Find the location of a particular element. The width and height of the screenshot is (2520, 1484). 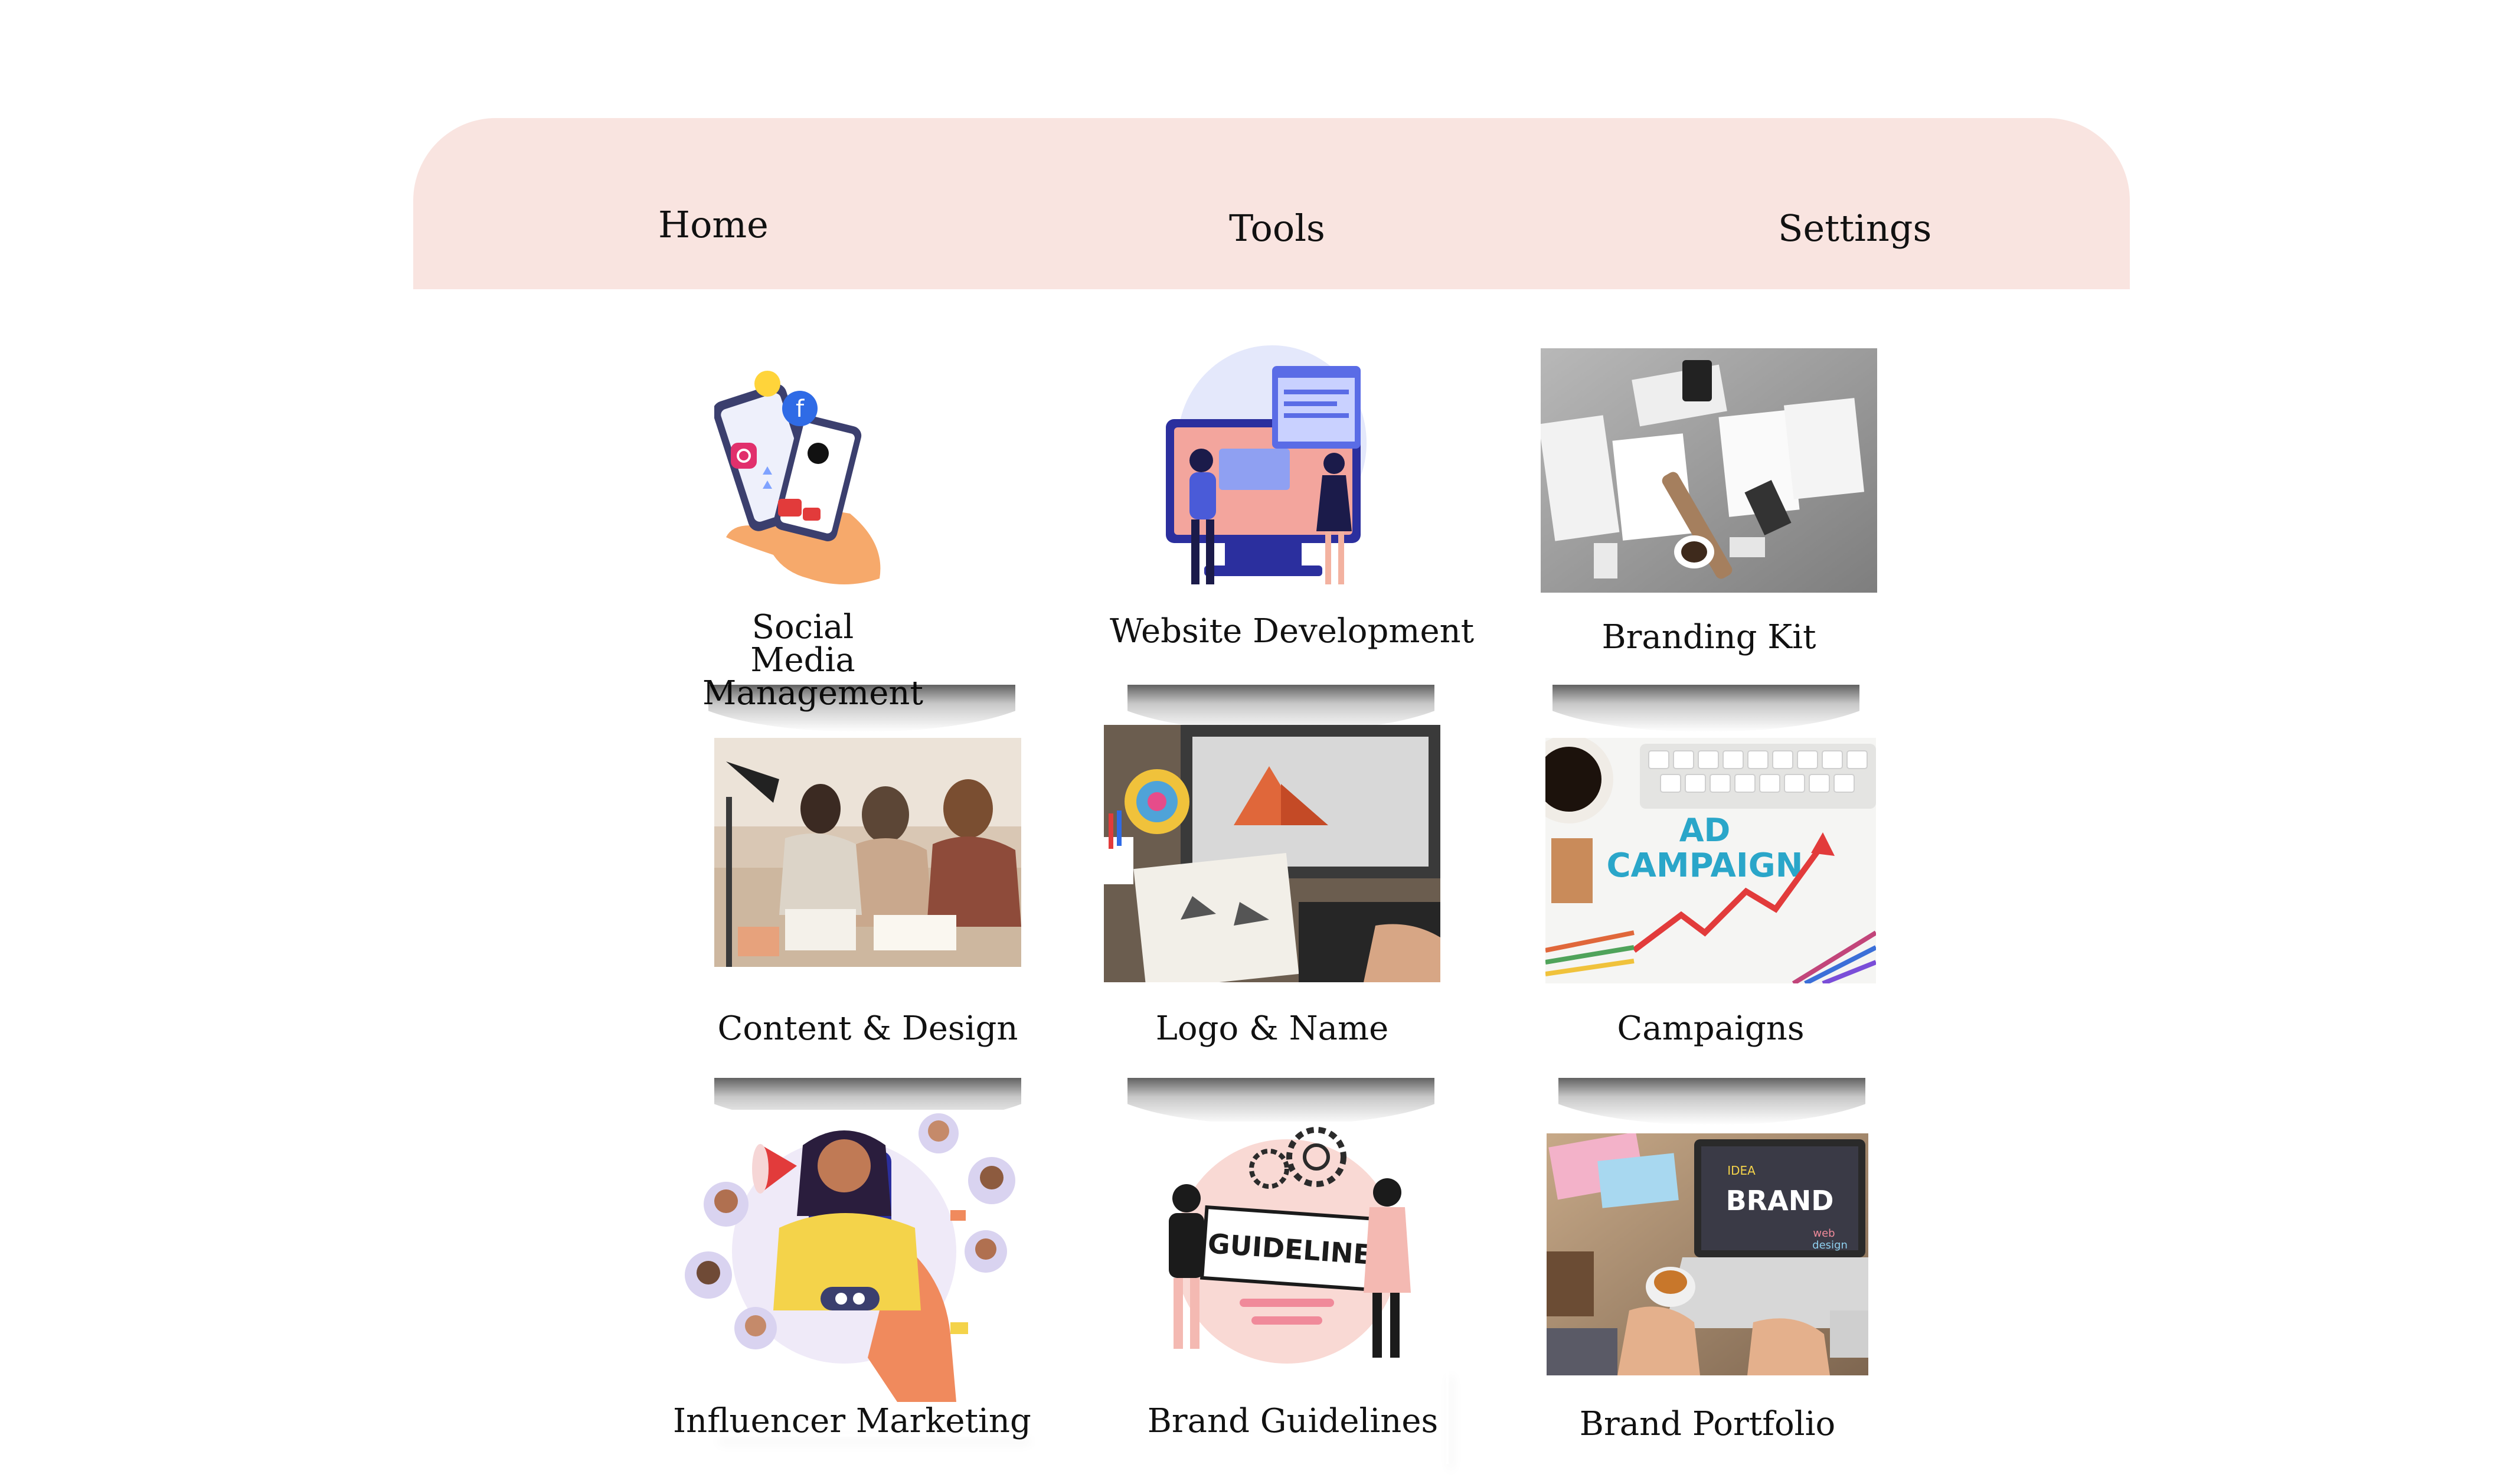

ad-campaign-photo: AD CAMPAIGN is located at coordinates (1710, 861).